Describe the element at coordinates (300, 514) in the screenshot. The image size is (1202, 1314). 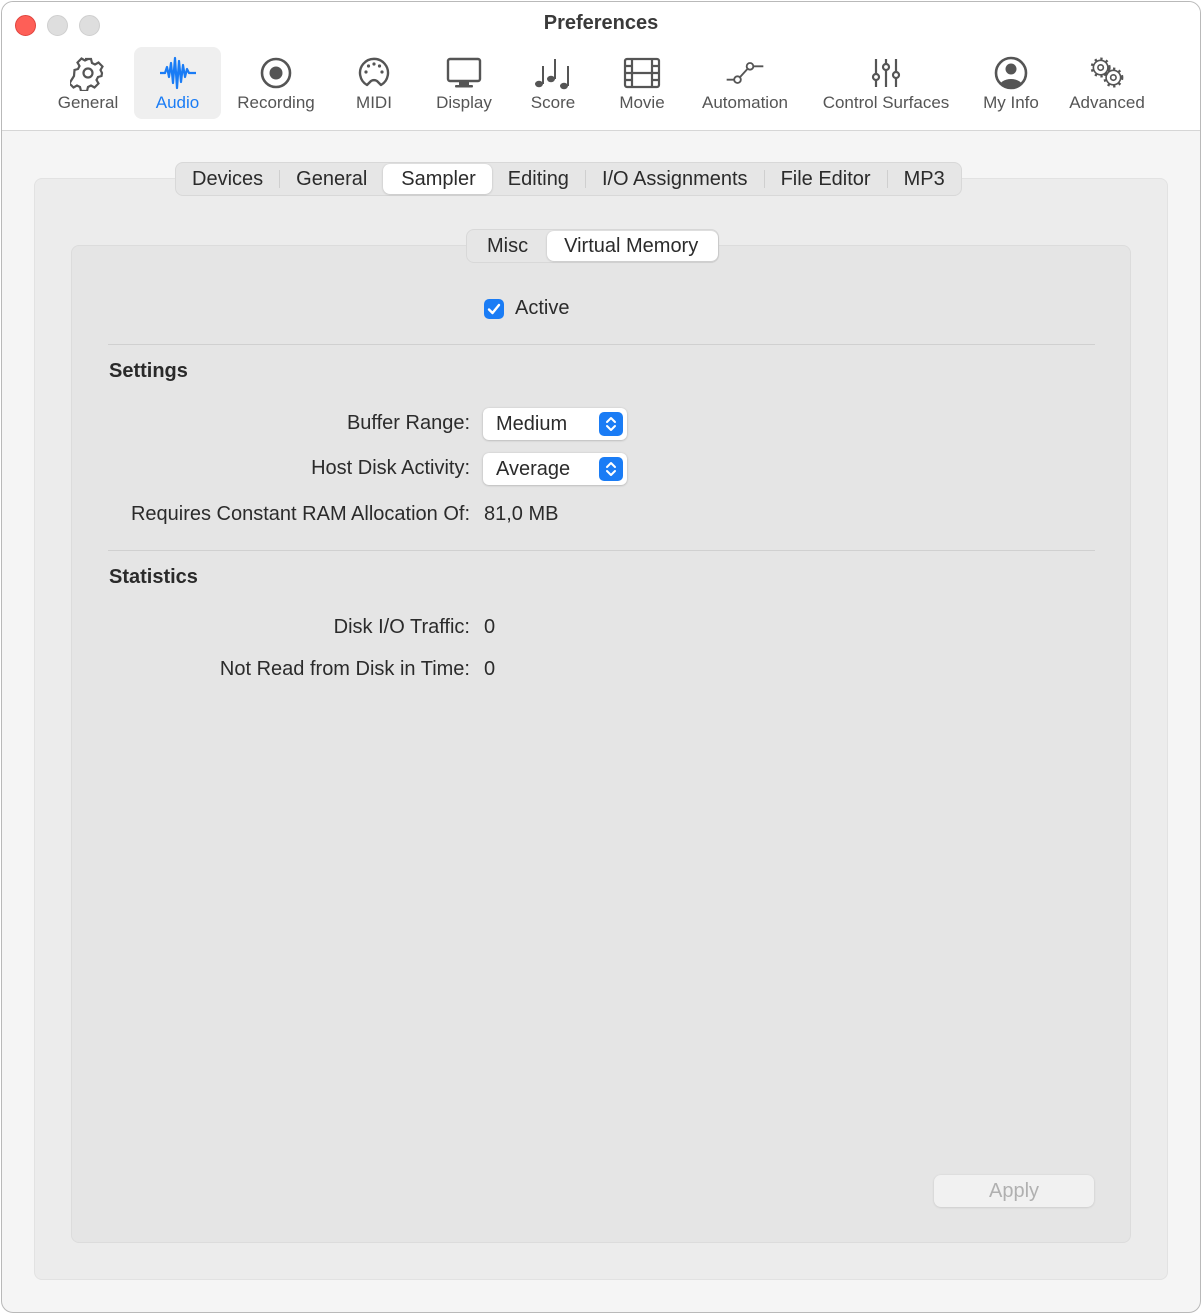
I see `ram-allocation-label: Requires Constant RAM Allocation Of:` at that location.